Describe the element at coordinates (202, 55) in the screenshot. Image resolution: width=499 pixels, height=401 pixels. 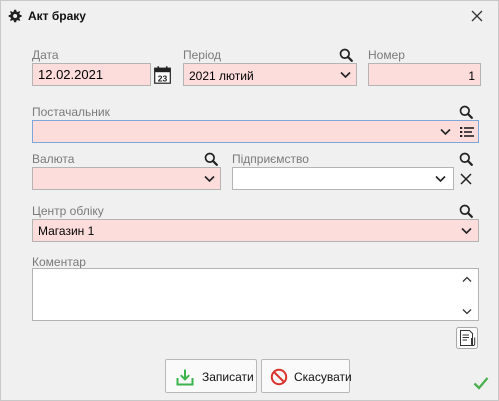
I see `period-label: Період` at that location.